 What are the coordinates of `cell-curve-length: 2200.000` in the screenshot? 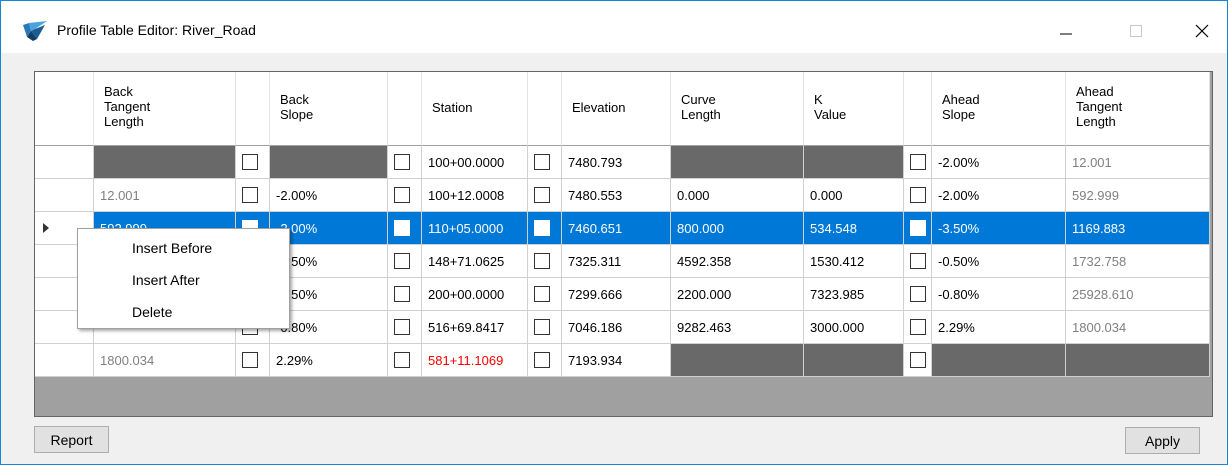 It's located at (737, 294).